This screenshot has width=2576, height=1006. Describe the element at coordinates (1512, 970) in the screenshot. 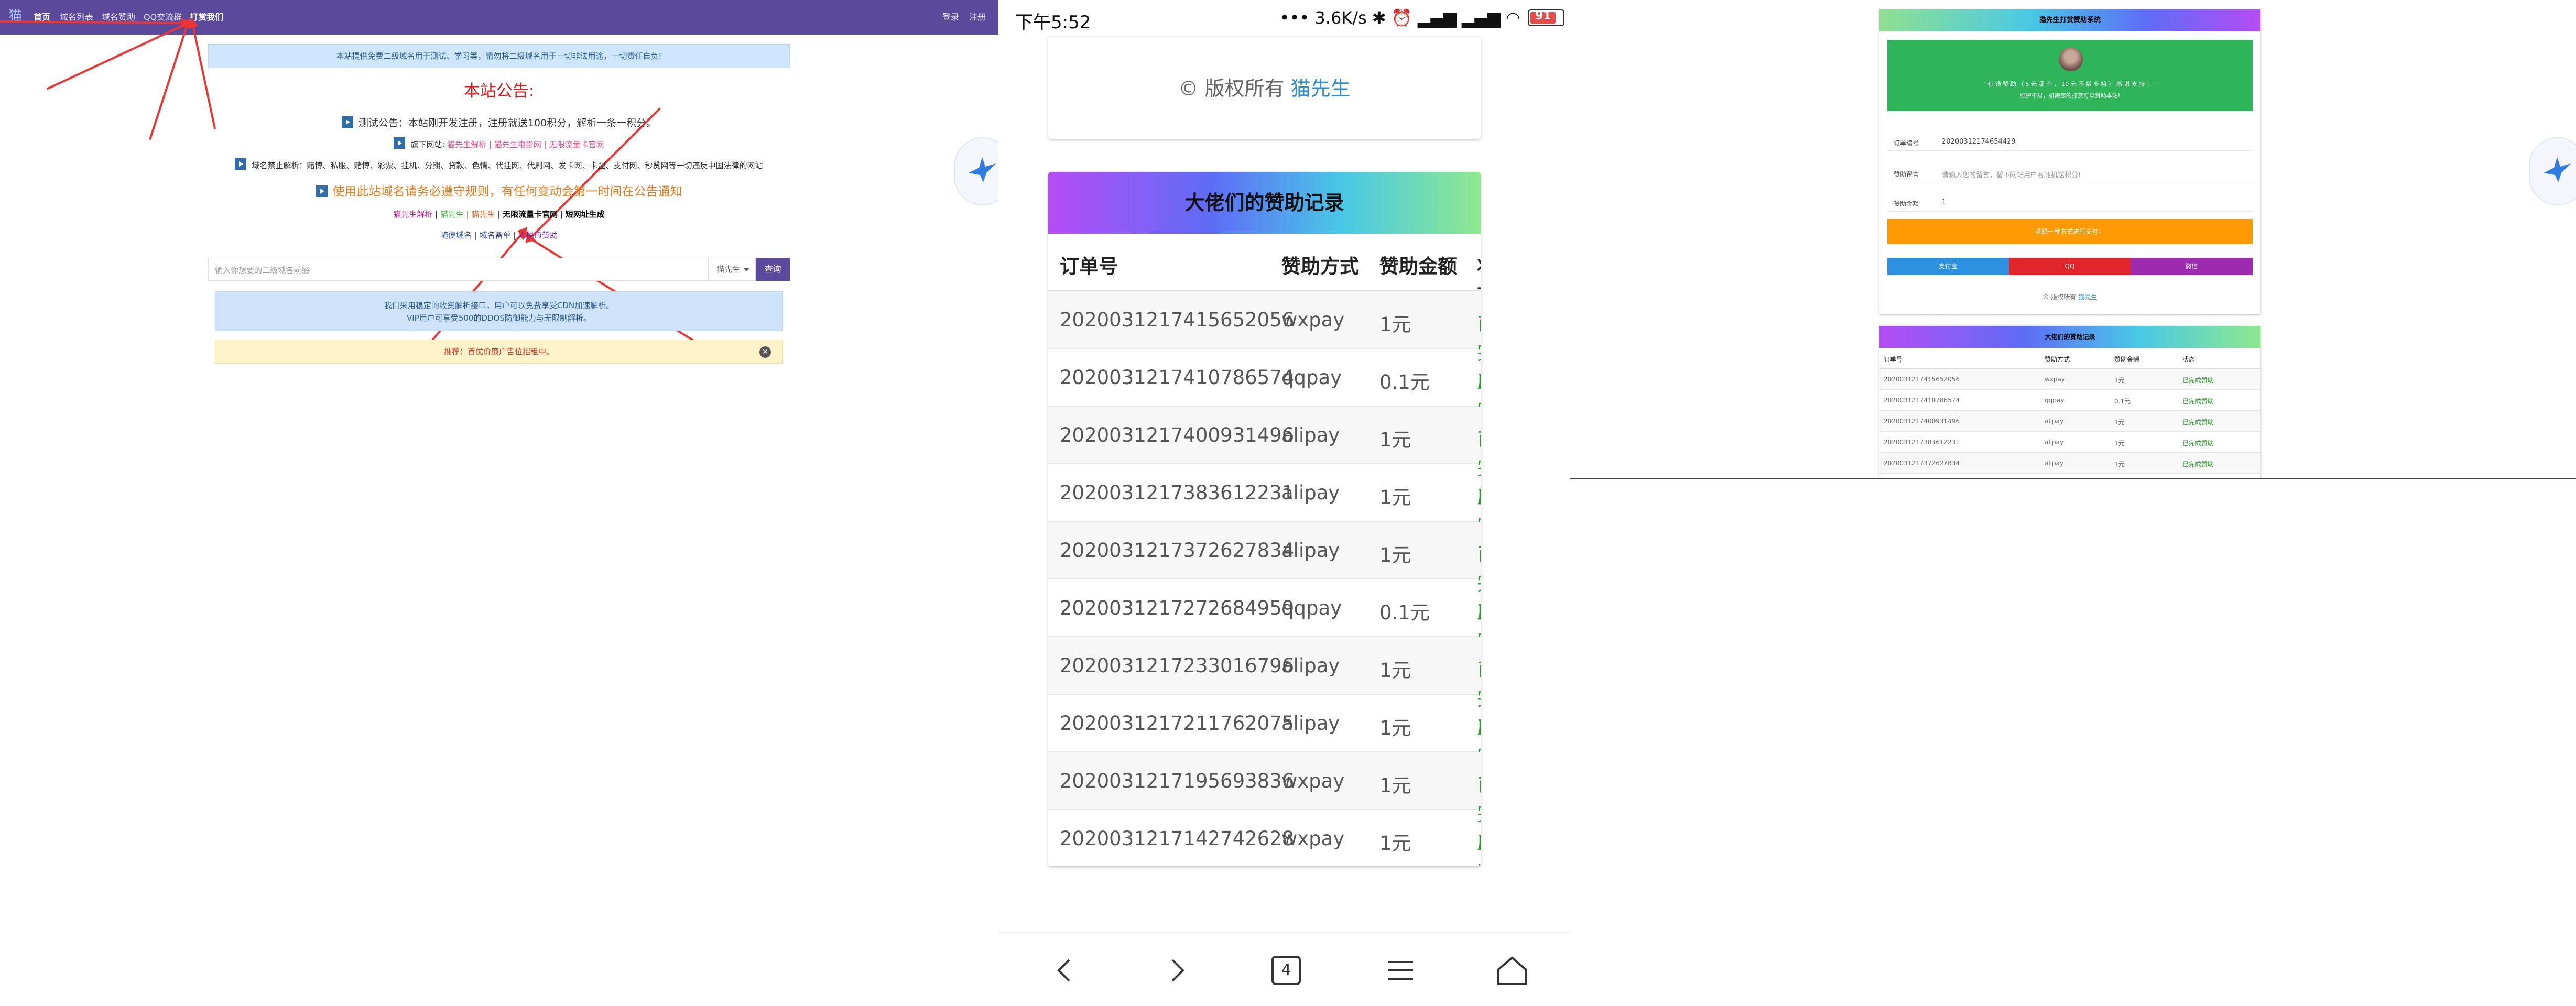

I see `home-icon` at that location.